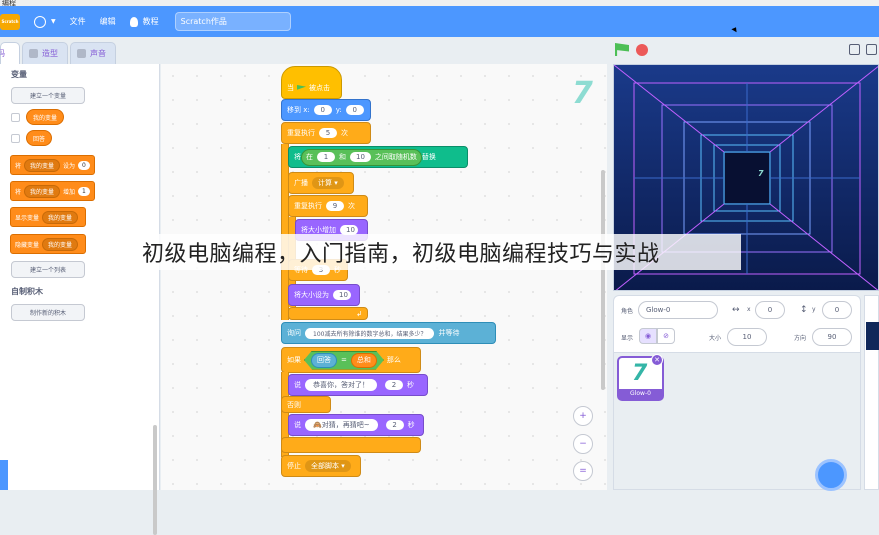  Describe the element at coordinates (354, 110) in the screenshot. I see `goto-y-input: 0` at that location.